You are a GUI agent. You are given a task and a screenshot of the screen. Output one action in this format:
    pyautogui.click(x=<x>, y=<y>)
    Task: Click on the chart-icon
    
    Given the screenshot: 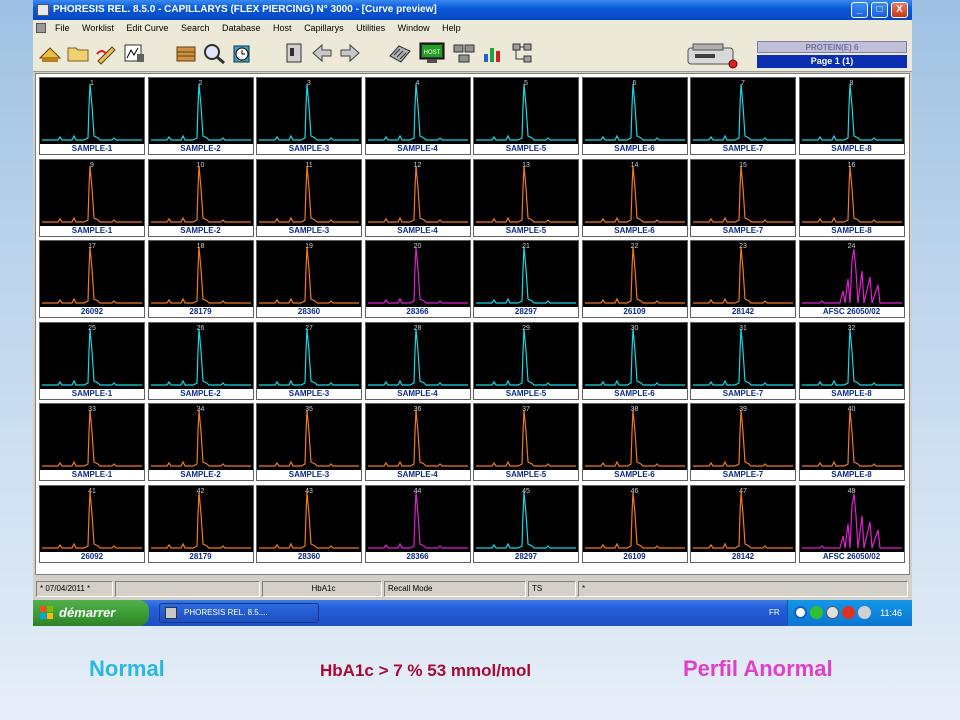 What is the action you would take?
    pyautogui.click(x=492, y=53)
    